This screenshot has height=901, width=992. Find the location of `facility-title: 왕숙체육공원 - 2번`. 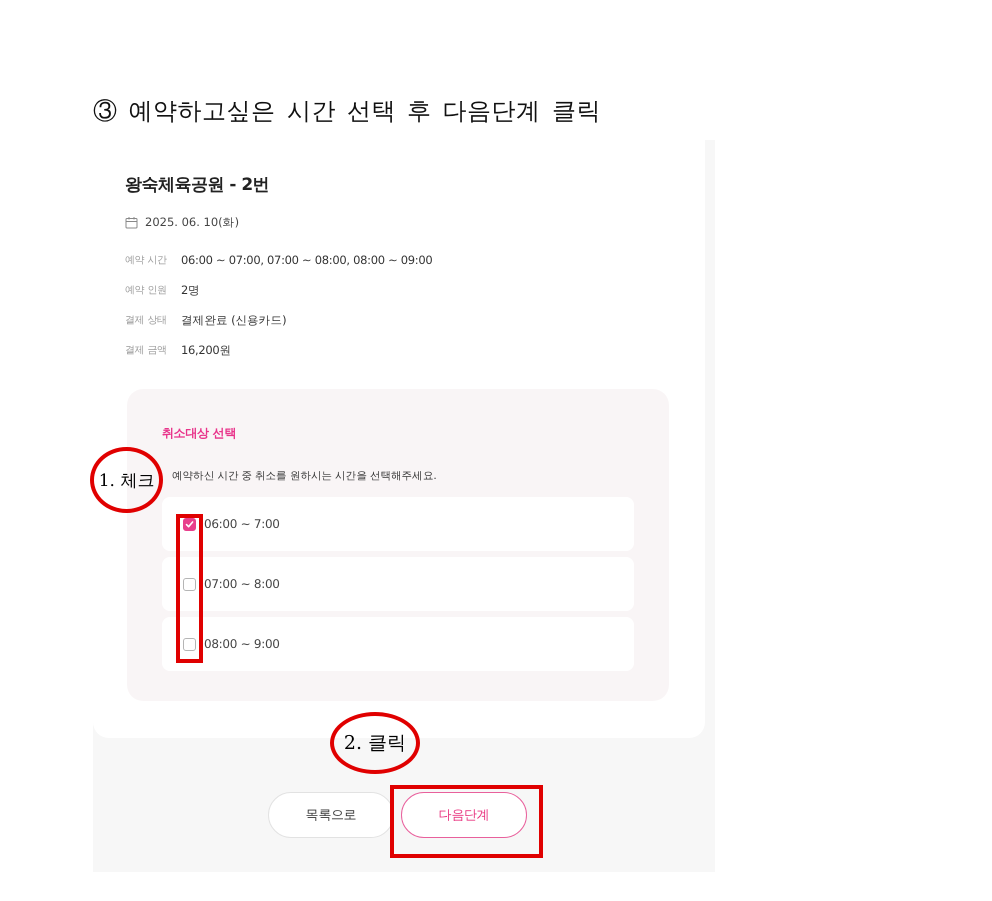

facility-title: 왕숙체육공원 - 2번 is located at coordinates (197, 185).